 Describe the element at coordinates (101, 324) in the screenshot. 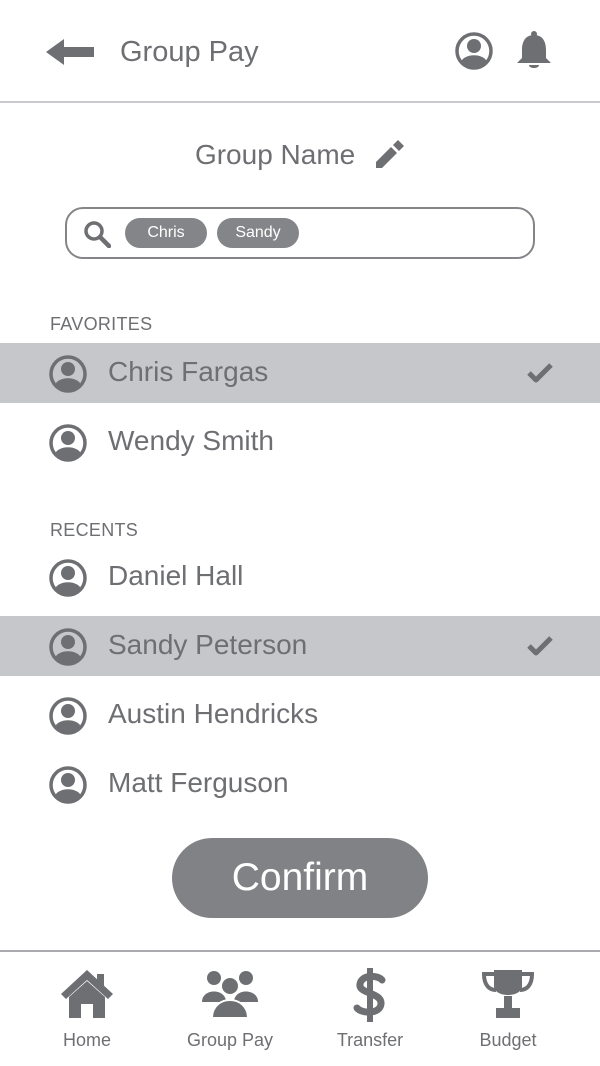

I see `favorites-section-label: FAVORITES` at that location.